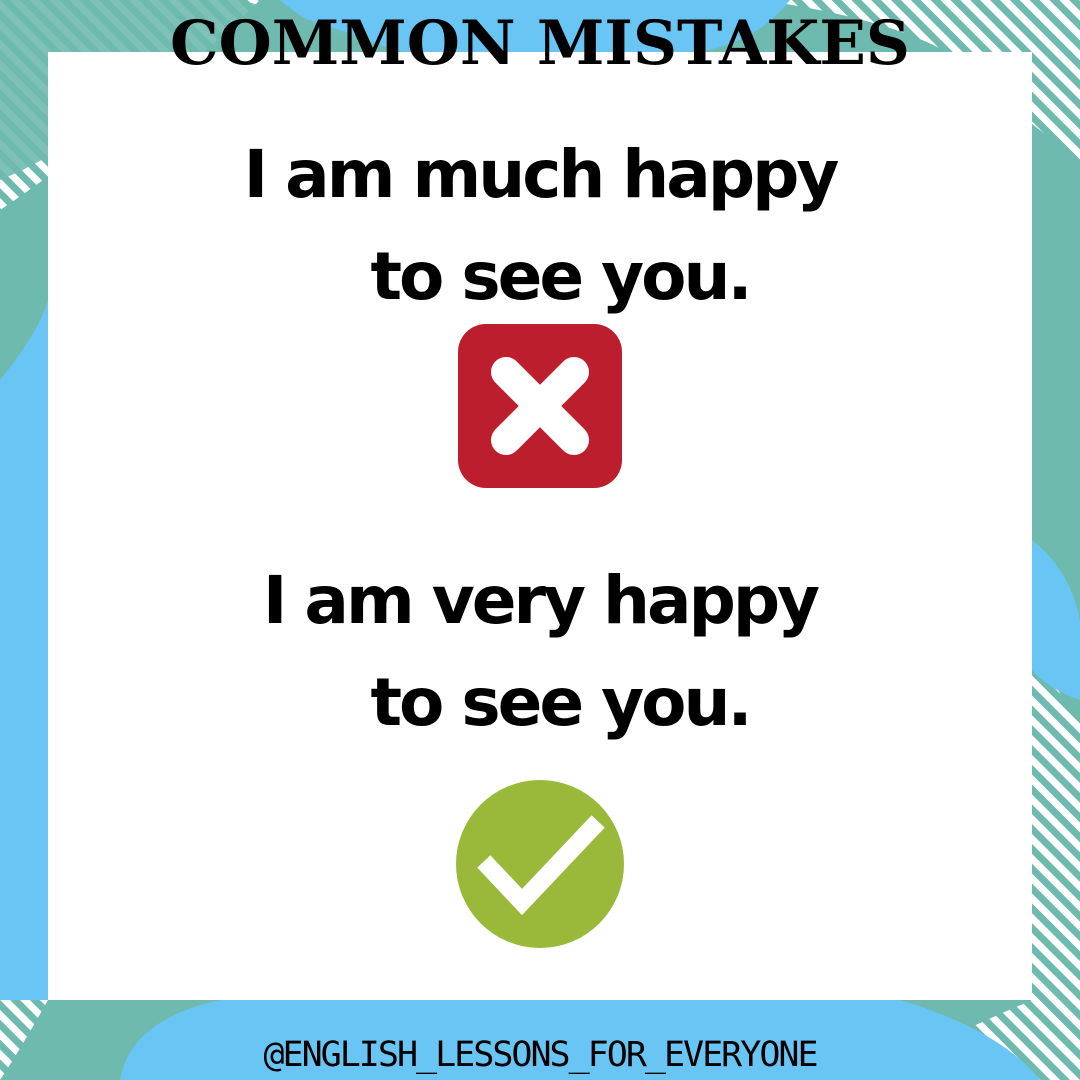 The height and width of the screenshot is (1080, 1080). Describe the element at coordinates (540, 43) in the screenshot. I see `page-title: COMMON MISTAKES` at that location.